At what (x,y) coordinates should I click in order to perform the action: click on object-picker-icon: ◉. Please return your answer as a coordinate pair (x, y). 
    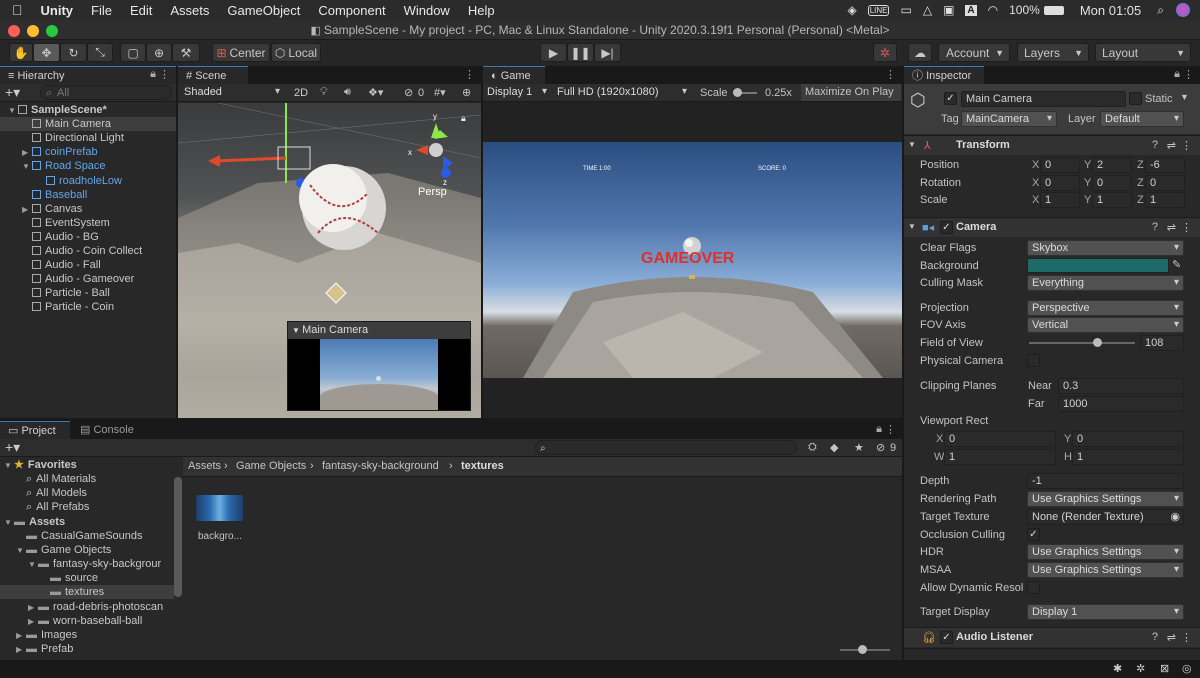
    Looking at the image, I should click on (1175, 517).